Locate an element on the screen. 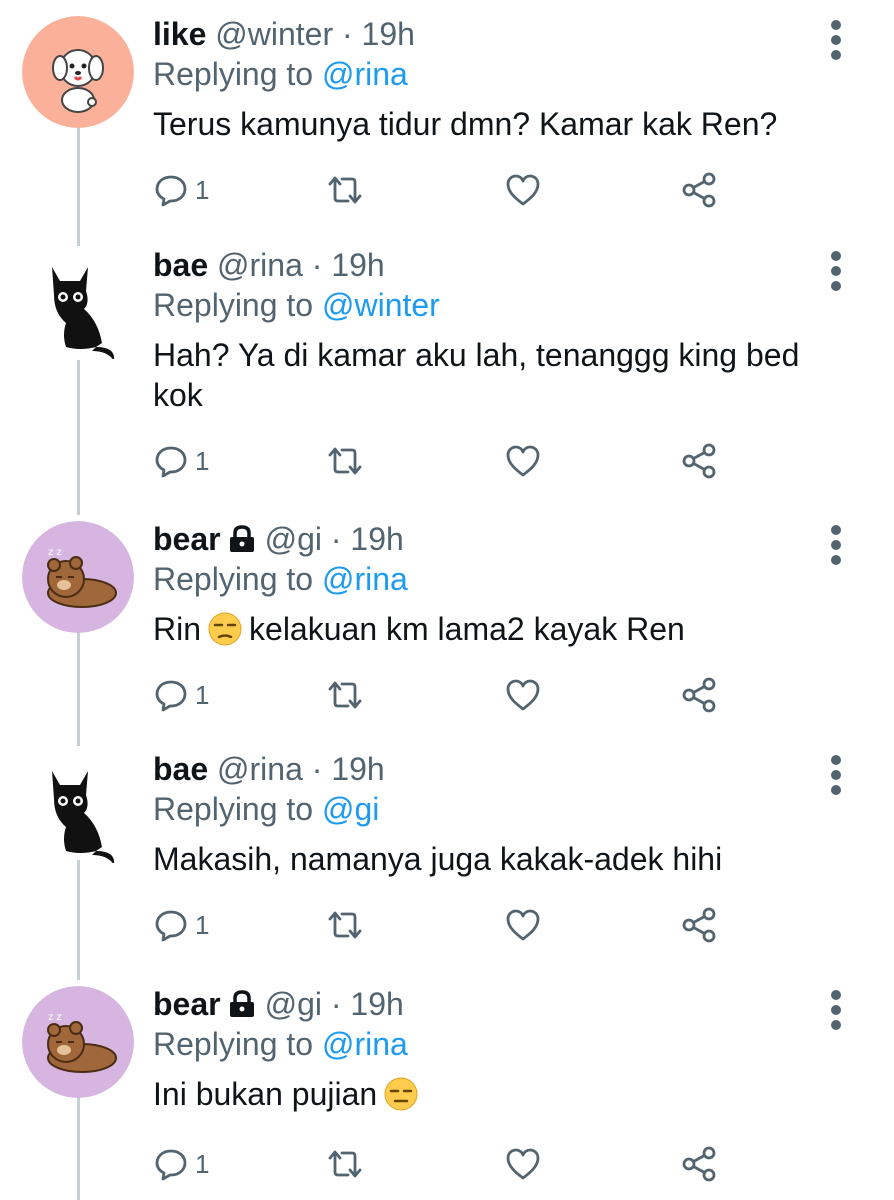 The width and height of the screenshot is (894, 1200). expressionless-face-emoji is located at coordinates (401, 1094).